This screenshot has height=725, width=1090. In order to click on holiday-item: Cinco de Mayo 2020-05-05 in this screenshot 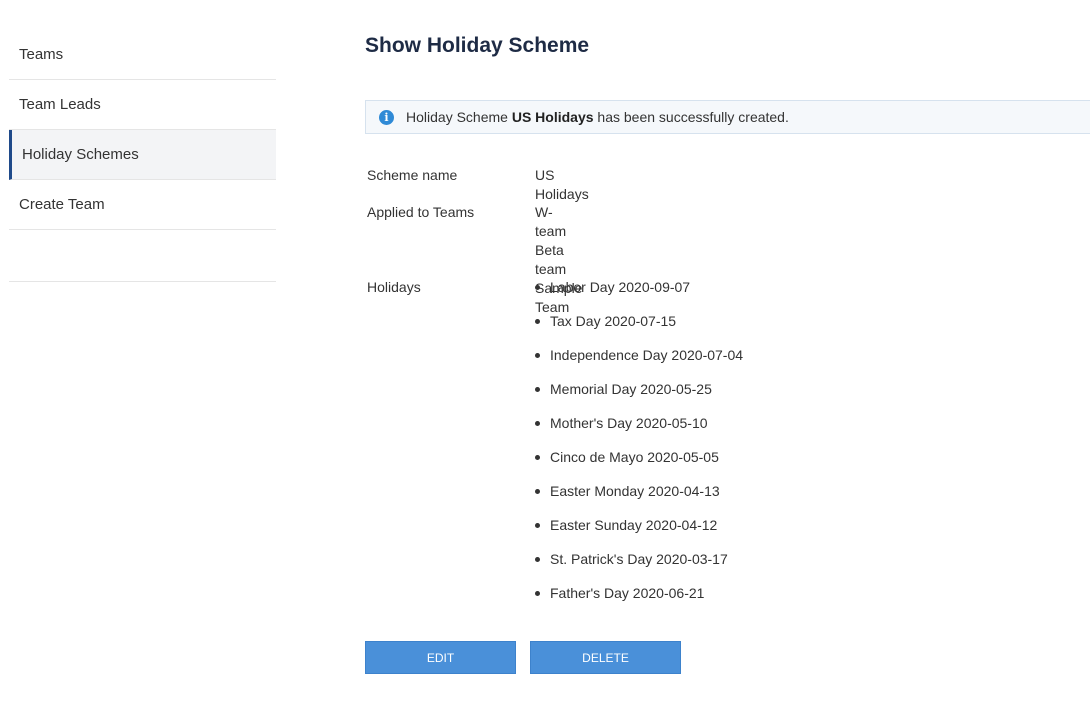, I will do `click(639, 465)`.